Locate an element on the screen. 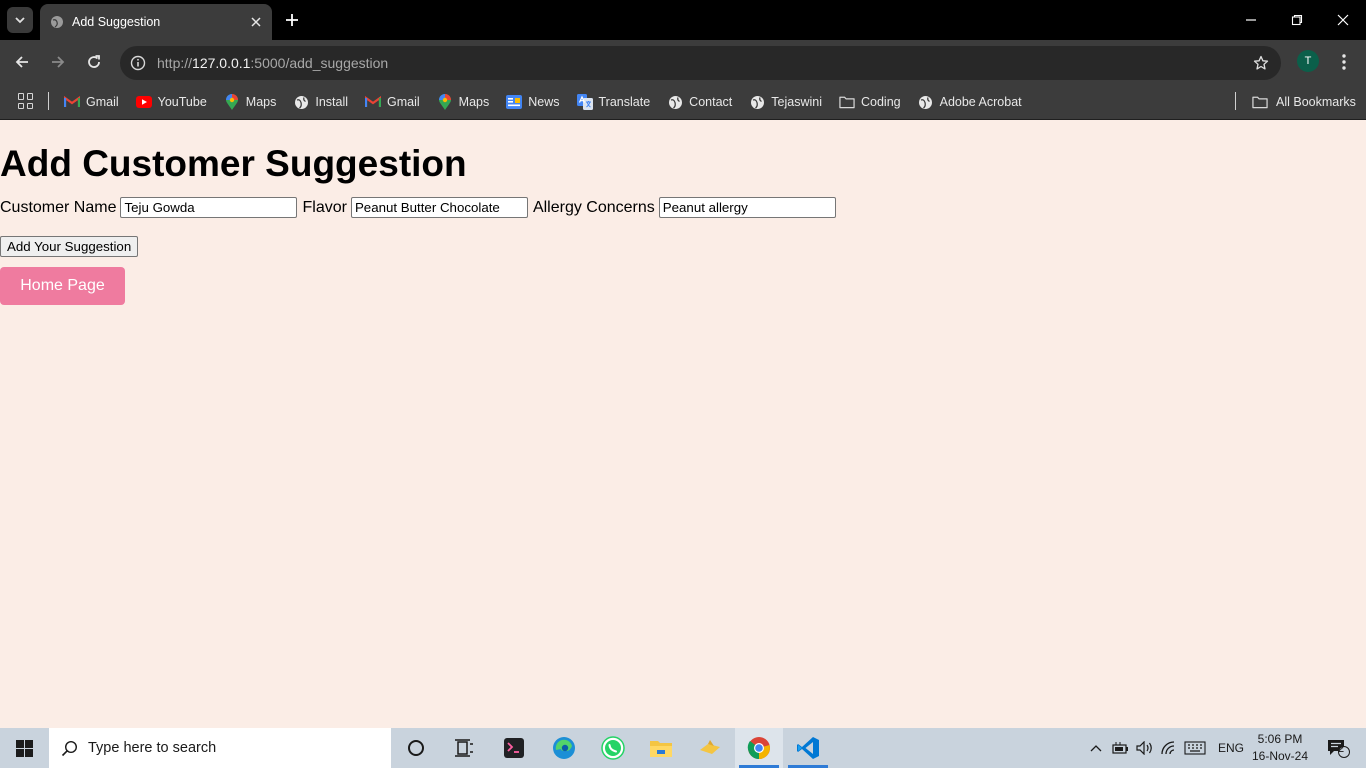 Image resolution: width=1366 pixels, height=768 pixels. restore-icon is located at coordinates (1297, 20).